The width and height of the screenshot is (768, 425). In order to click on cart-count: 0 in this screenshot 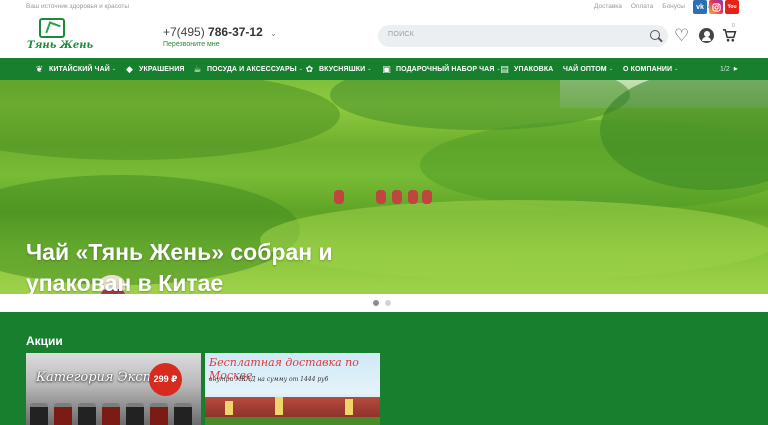, I will do `click(733, 26)`.